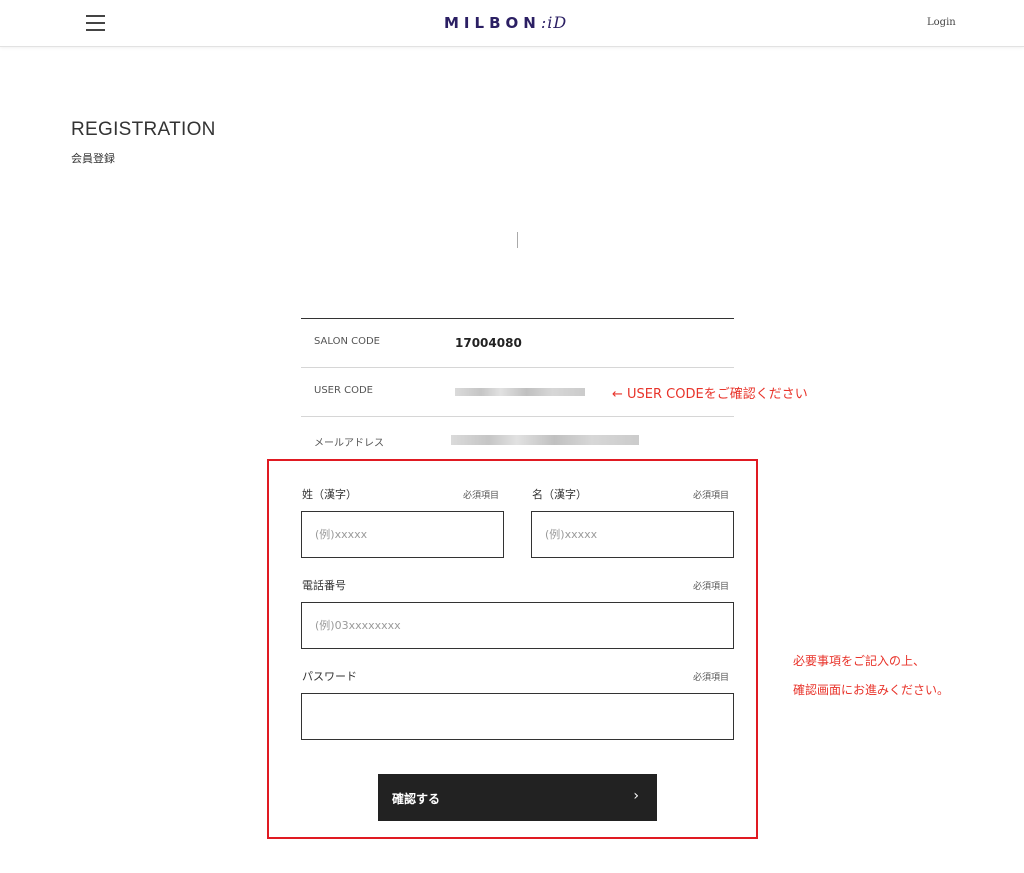 The width and height of the screenshot is (1024, 873). I want to click on email-value-redacted, so click(545, 440).